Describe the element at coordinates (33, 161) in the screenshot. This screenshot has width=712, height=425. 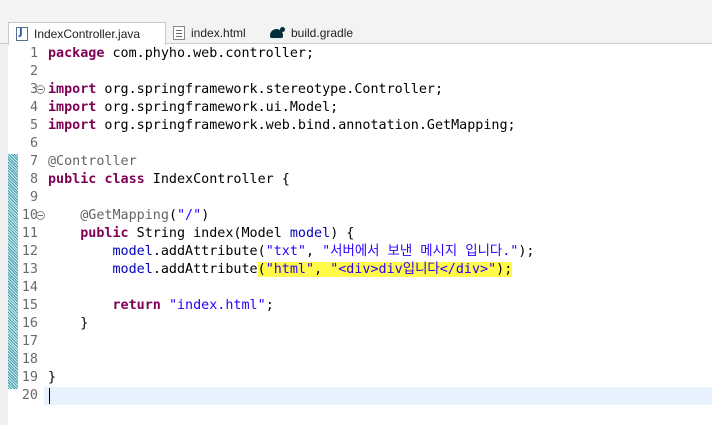
I see `line-number: 7` at that location.